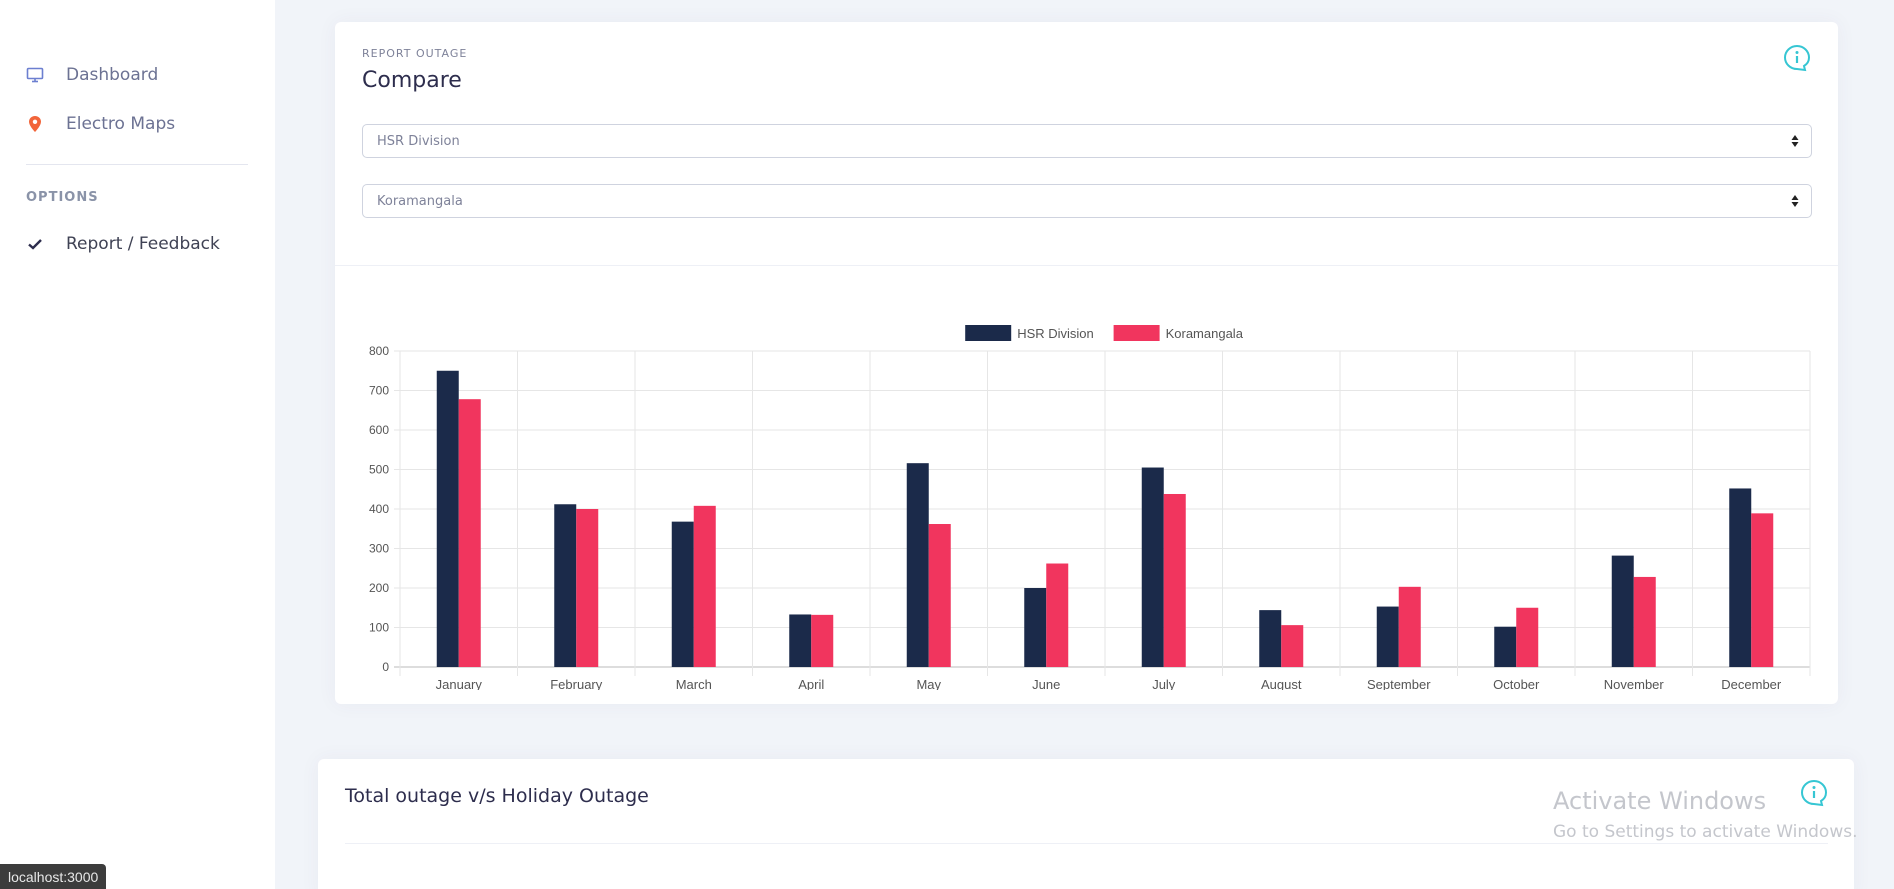  I want to click on monitor-icon, so click(35, 75).